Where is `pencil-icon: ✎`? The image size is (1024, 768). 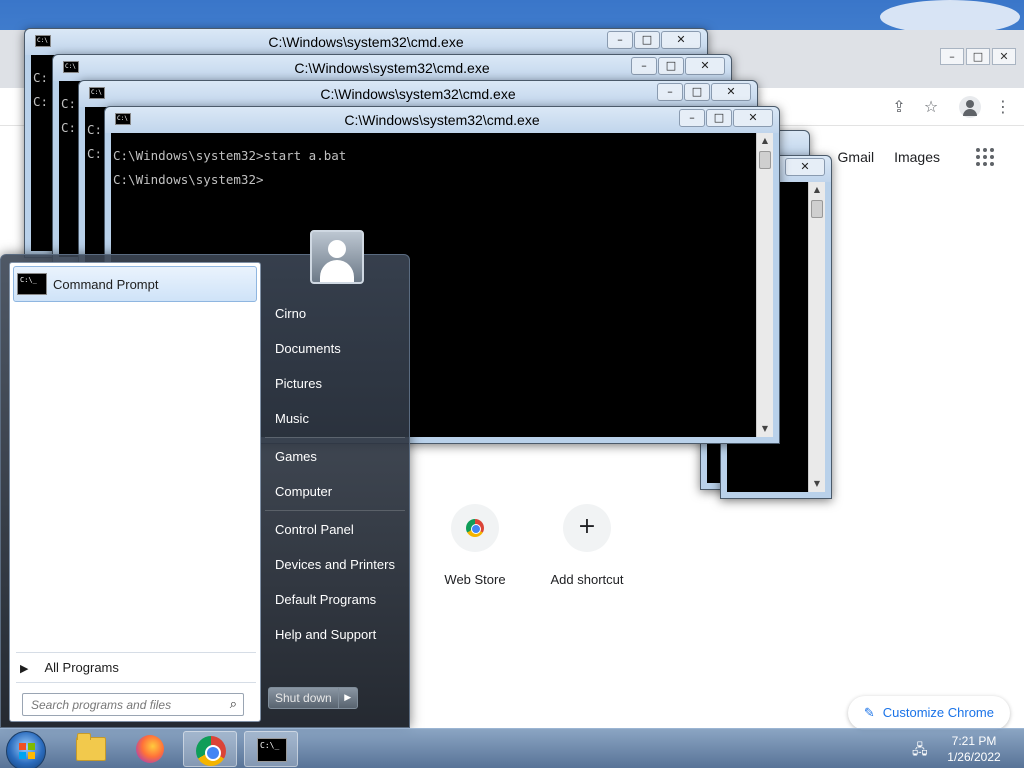
pencil-icon: ✎ is located at coordinates (869, 713).